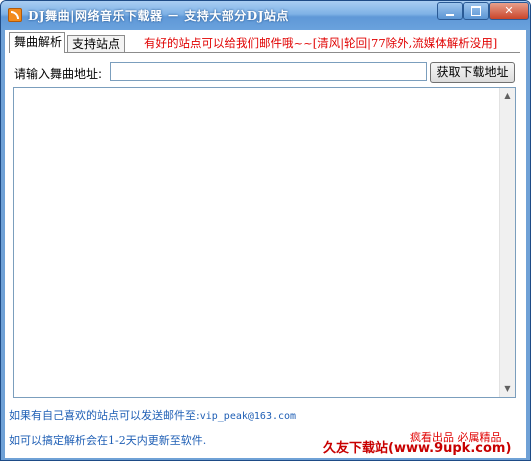 This screenshot has height=461, width=531. I want to click on url-label: 请输入舞曲地址:, so click(58, 74).